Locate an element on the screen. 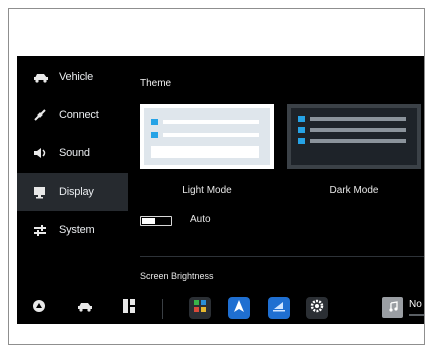 The width and height of the screenshot is (434, 354). music-note-icon is located at coordinates (393, 308).